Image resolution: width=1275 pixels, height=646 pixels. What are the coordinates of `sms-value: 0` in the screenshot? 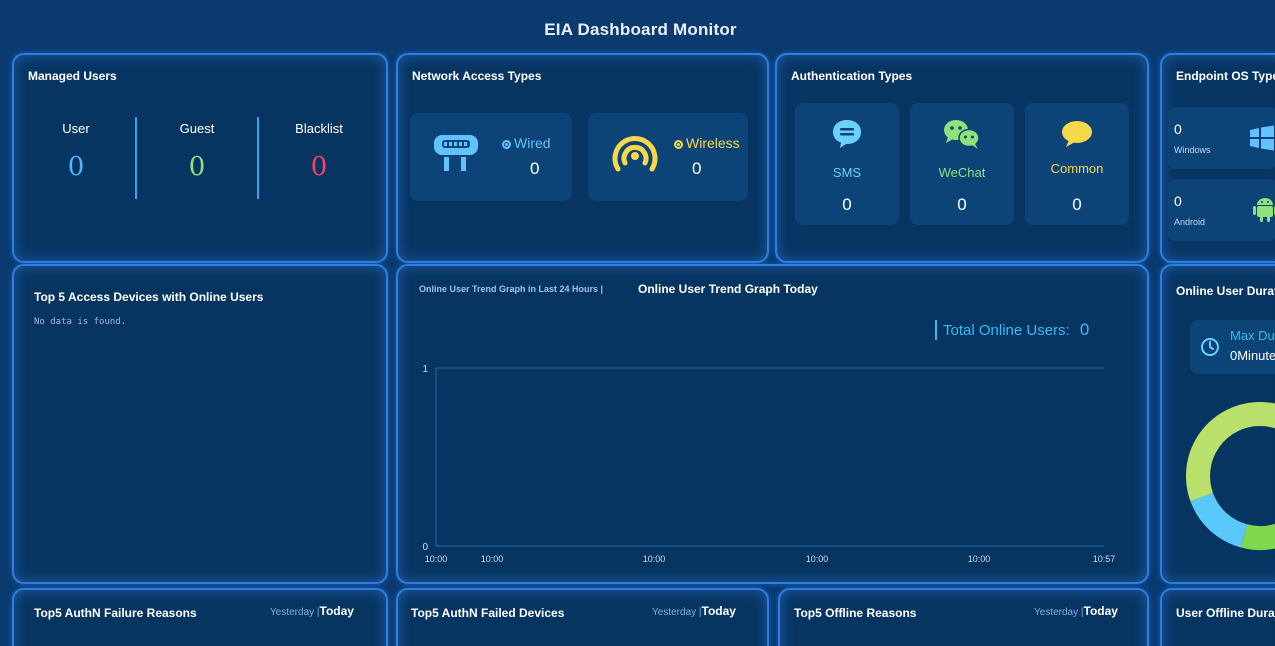 It's located at (847, 204).